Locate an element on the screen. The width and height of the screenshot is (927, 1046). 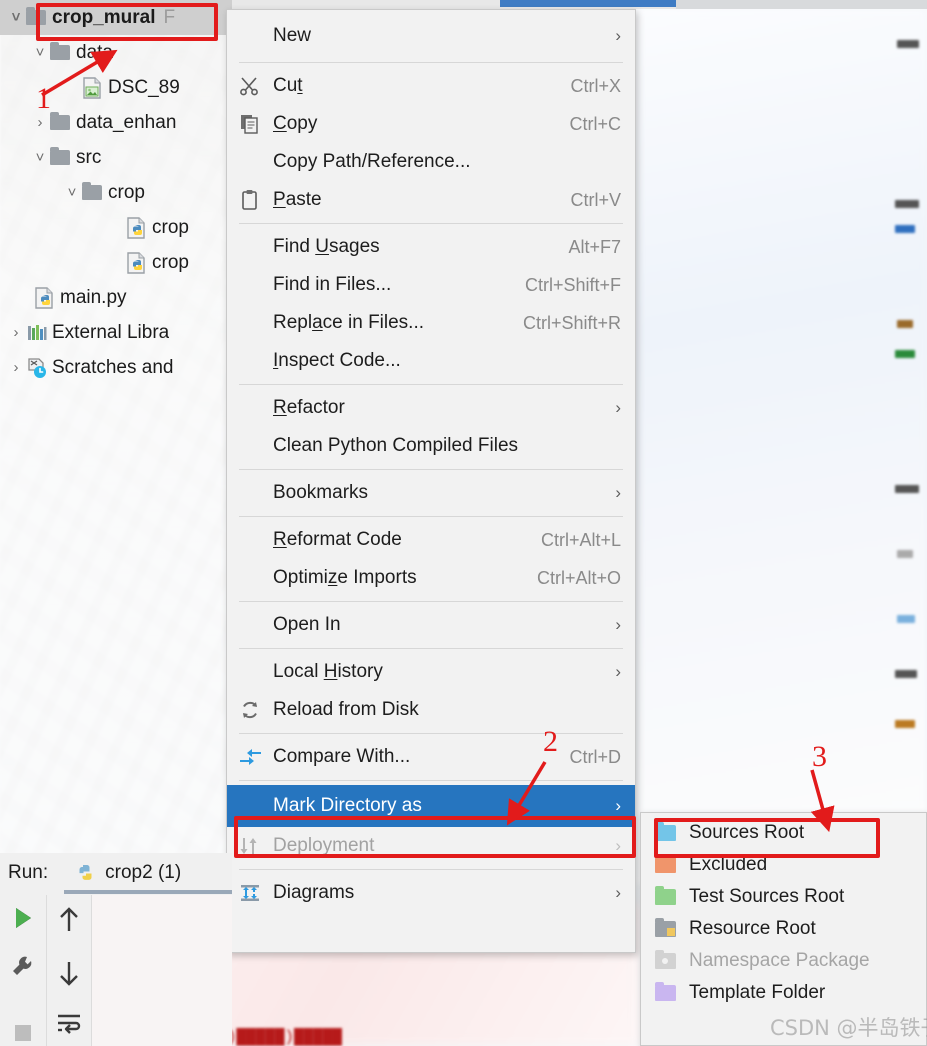
annotation-number-2: 2 is located at coordinates (550, 741).